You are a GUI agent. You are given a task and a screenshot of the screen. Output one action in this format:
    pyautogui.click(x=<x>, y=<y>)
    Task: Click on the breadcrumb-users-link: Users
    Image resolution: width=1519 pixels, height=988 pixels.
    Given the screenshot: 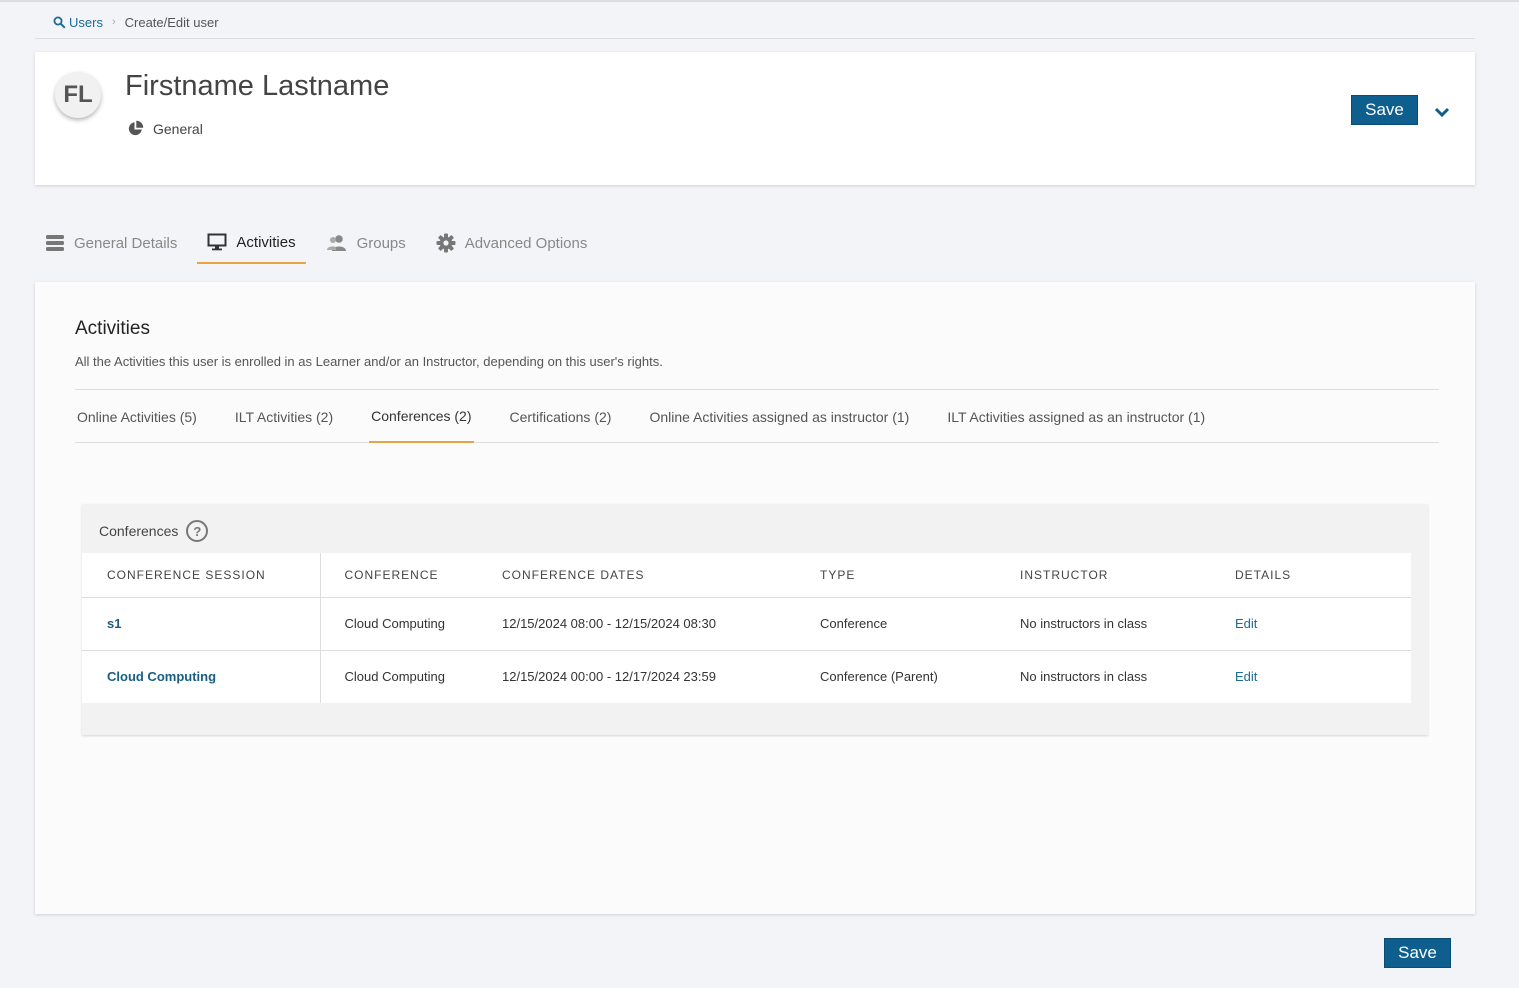 What is the action you would take?
    pyautogui.click(x=78, y=22)
    